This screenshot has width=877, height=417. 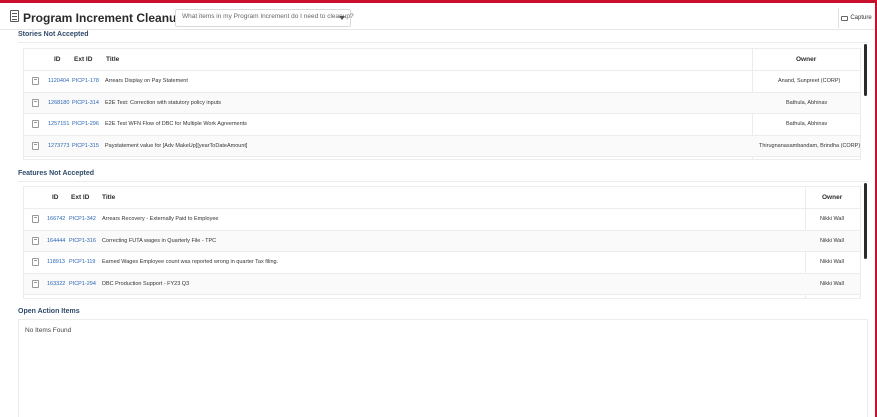 I want to click on row-id-link: 1268180, so click(x=58, y=103).